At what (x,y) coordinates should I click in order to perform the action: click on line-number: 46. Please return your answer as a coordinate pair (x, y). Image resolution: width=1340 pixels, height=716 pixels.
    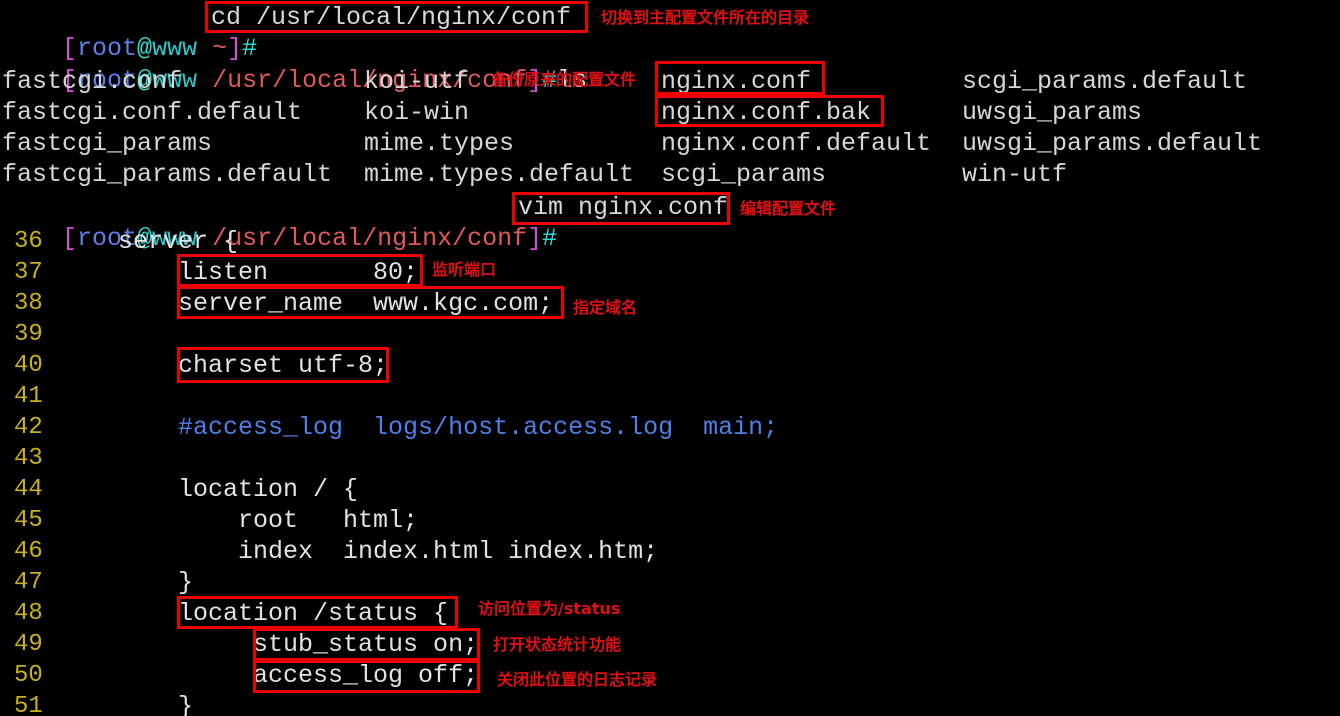
    Looking at the image, I should click on (28, 551).